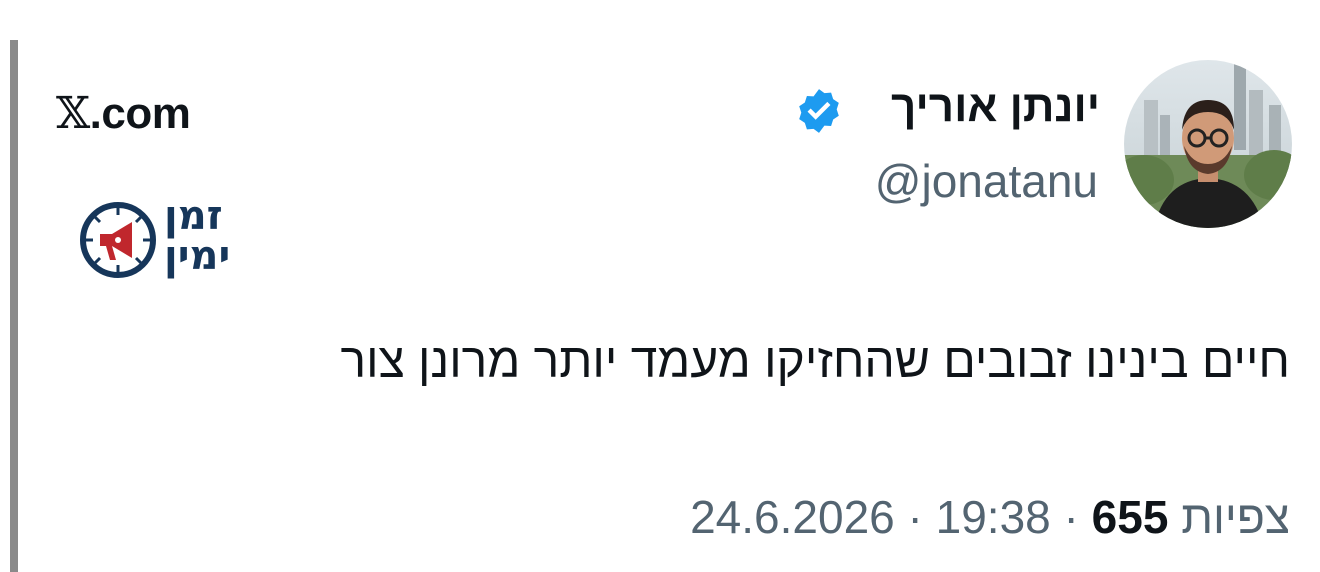 This screenshot has height=572, width=1320. I want to click on quote-bar, so click(14, 306).